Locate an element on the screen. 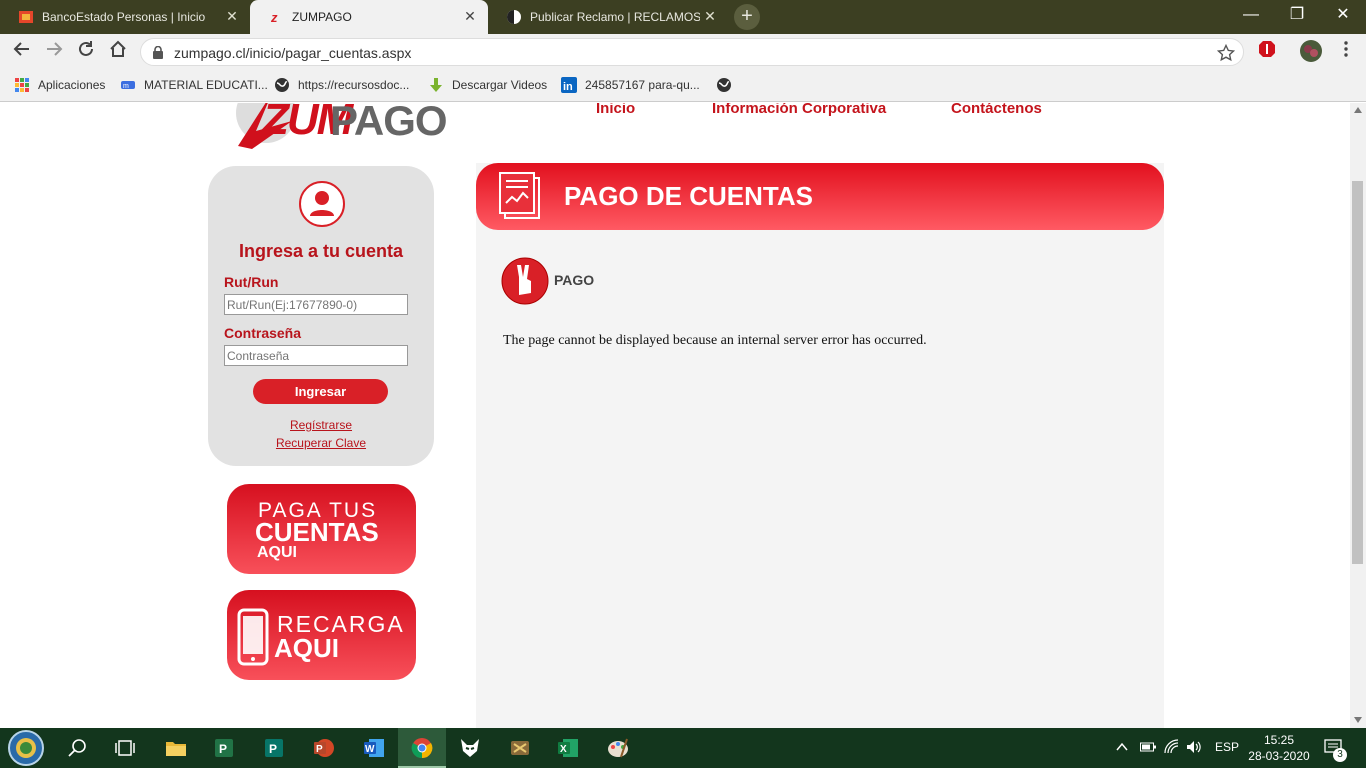 The height and width of the screenshot is (768, 1366). extension-button is located at coordinates (1267, 52).